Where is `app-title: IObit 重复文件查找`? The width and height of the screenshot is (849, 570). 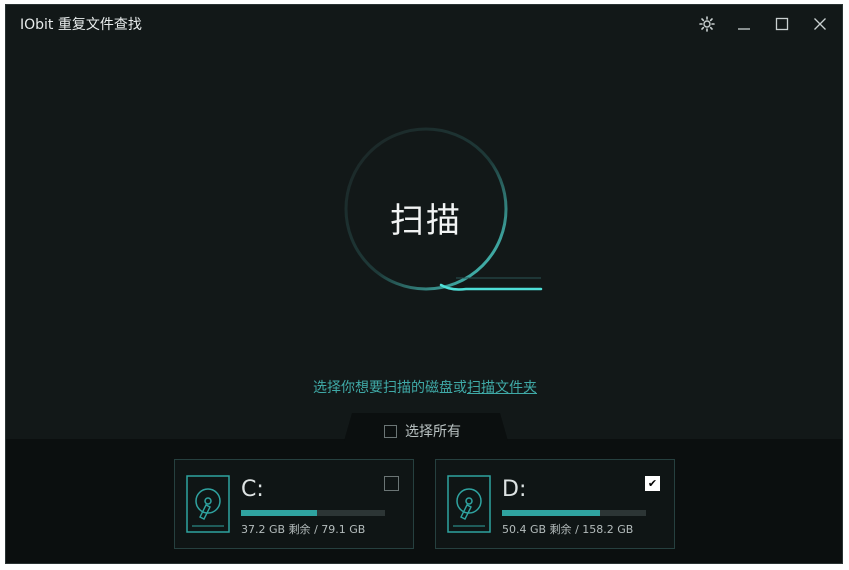 app-title: IObit 重复文件查找 is located at coordinates (81, 25).